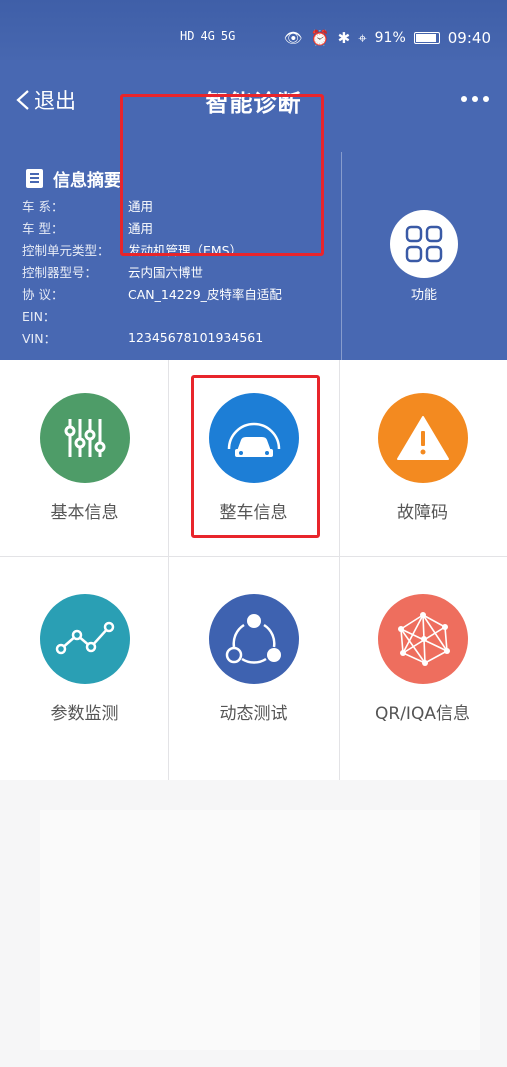  I want to click on warning-icon, so click(422, 438).